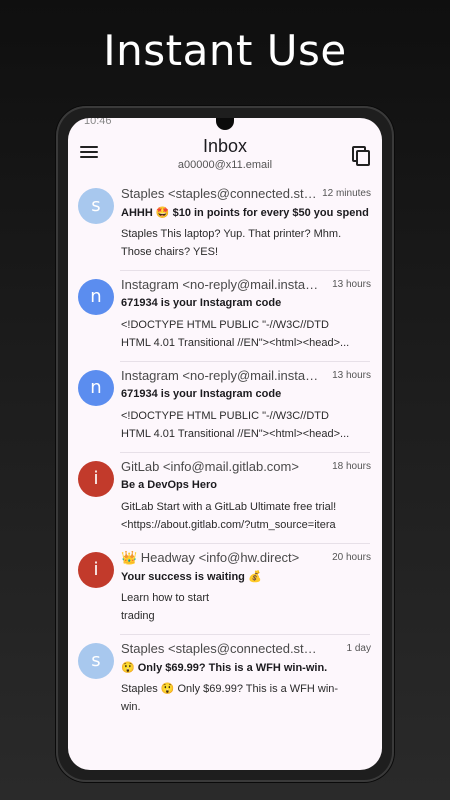 The image size is (450, 800). I want to click on account-email: a00000@x11.email, so click(225, 165).